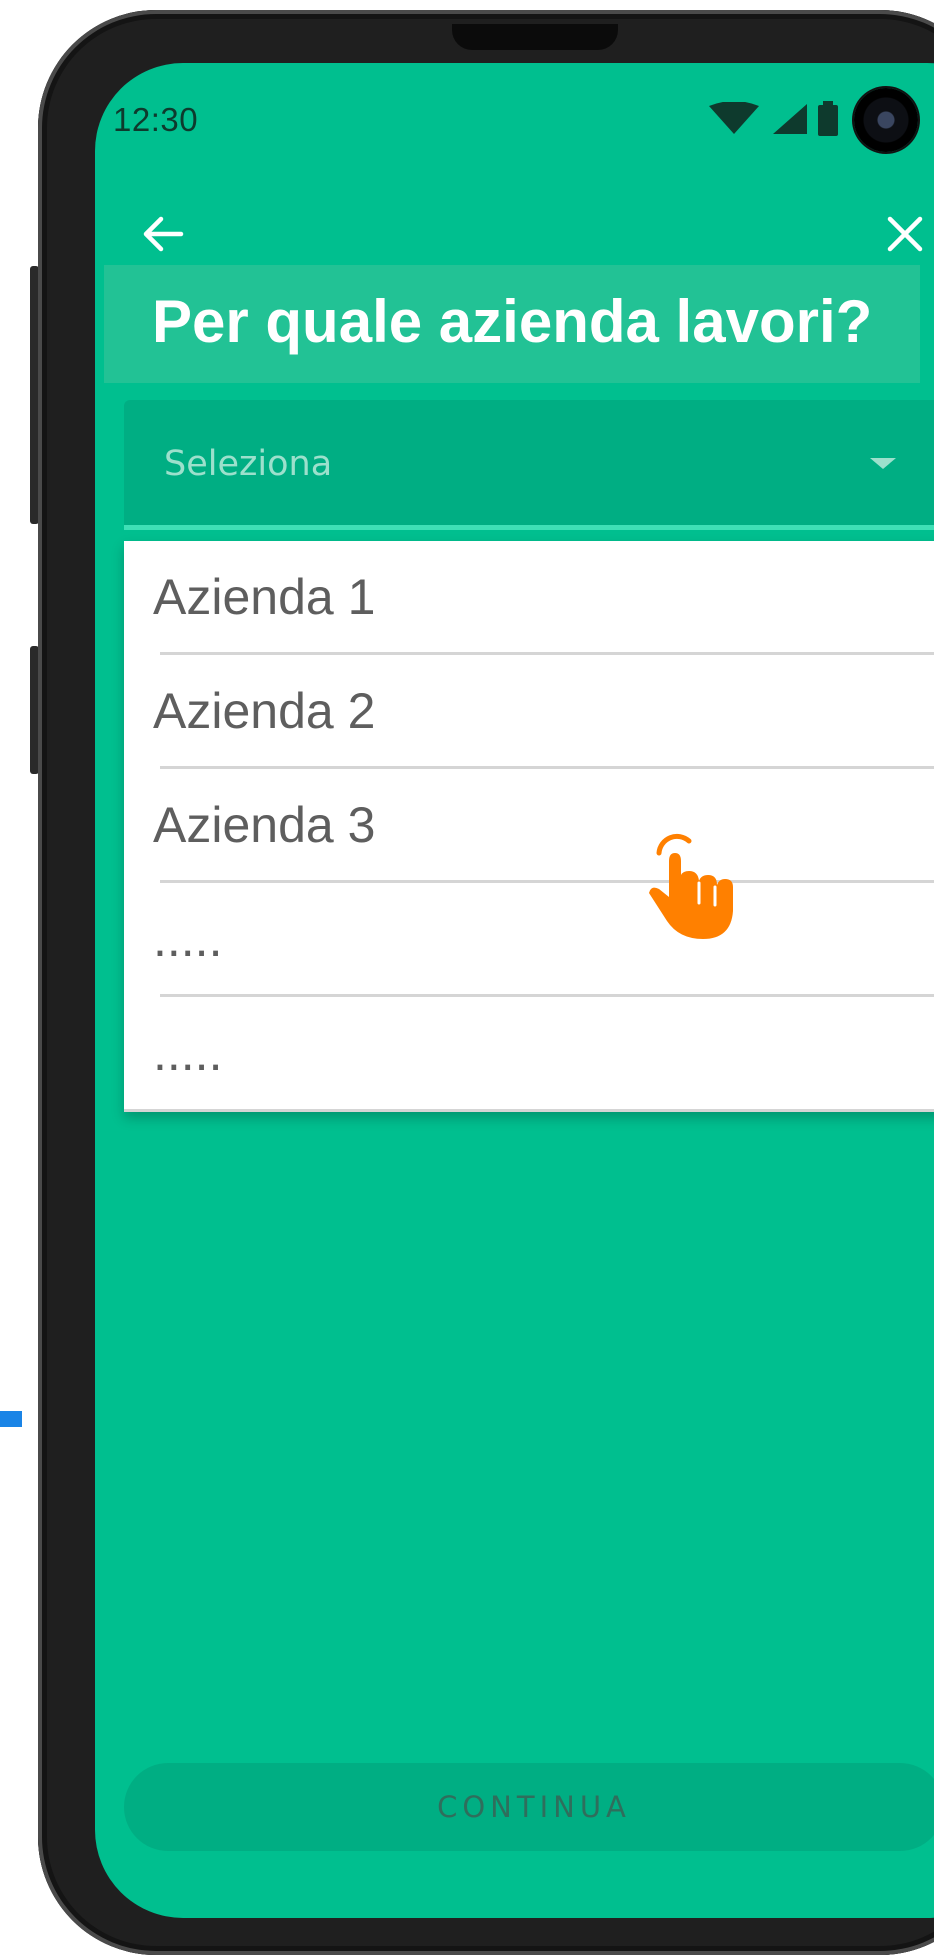 This screenshot has height=1959, width=934. I want to click on arrow-left-icon, so click(163, 234).